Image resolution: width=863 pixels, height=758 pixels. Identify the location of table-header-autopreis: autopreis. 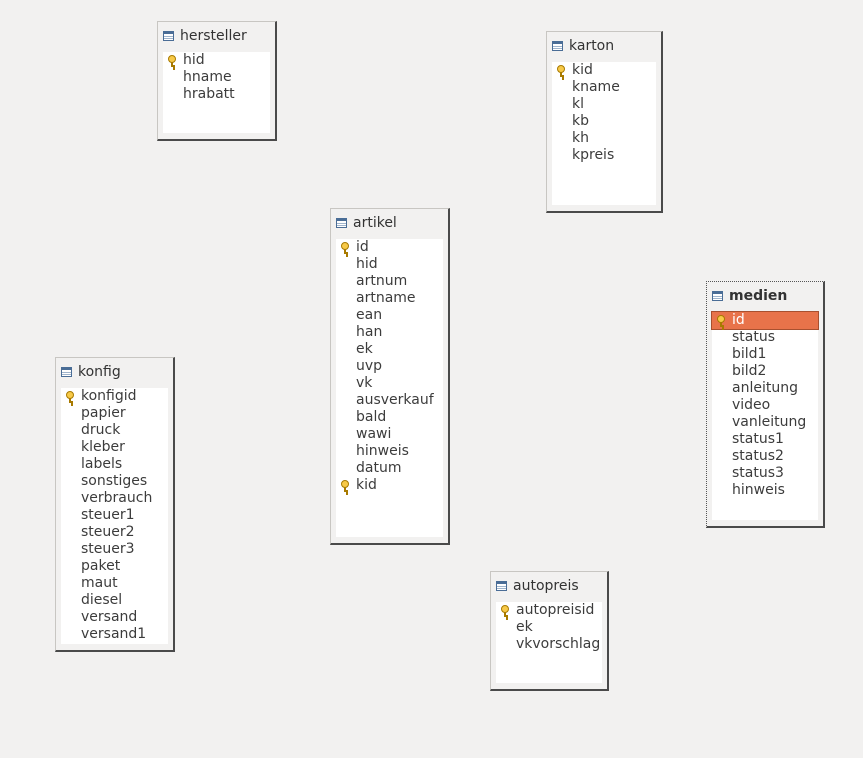
(549, 586).